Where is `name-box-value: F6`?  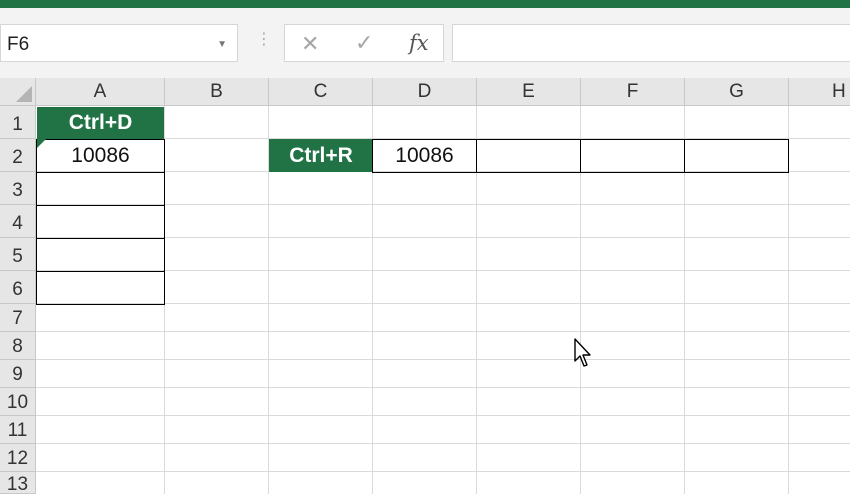 name-box-value: F6 is located at coordinates (18, 44).